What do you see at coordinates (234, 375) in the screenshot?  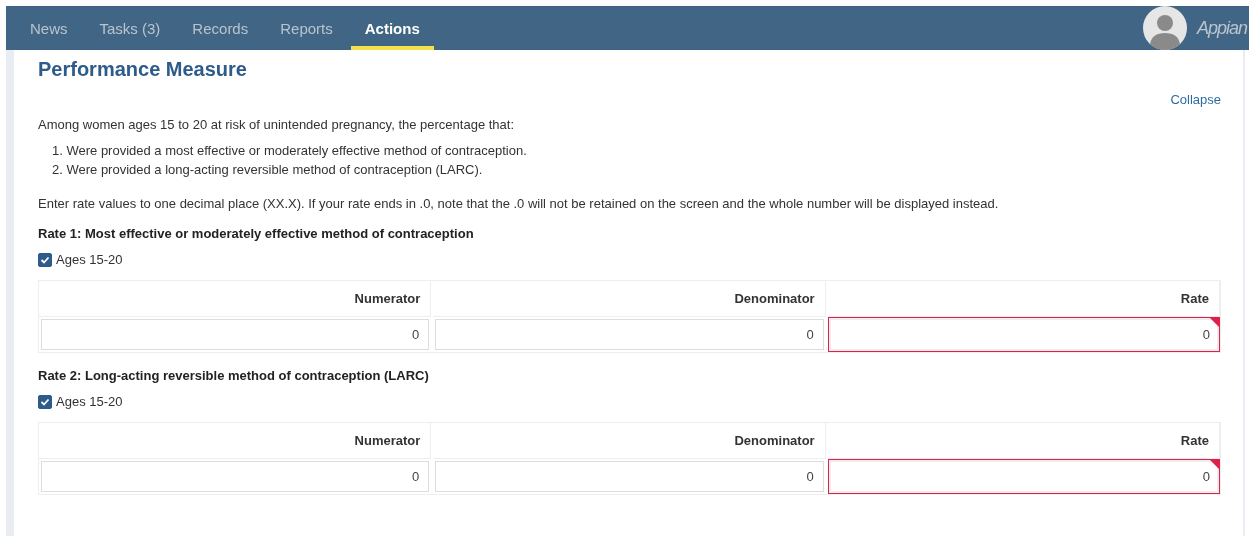 I see `rate-heading: Rate 2: Long-acting reversible method of contraception (LARC)` at bounding box center [234, 375].